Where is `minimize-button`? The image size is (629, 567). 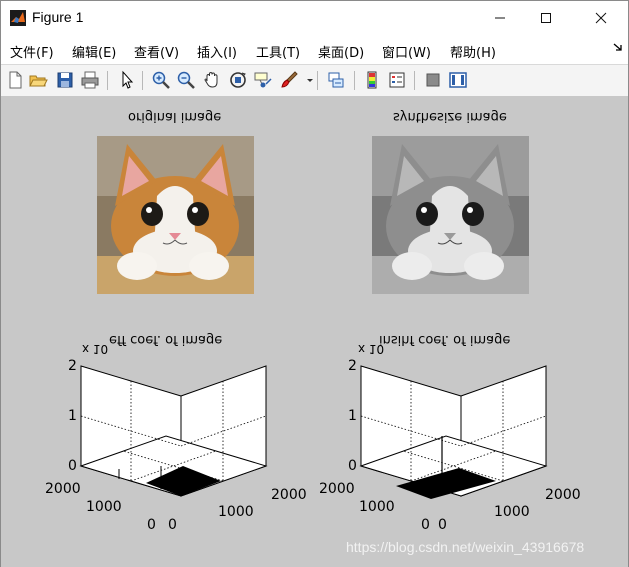 minimize-button is located at coordinates (500, 18).